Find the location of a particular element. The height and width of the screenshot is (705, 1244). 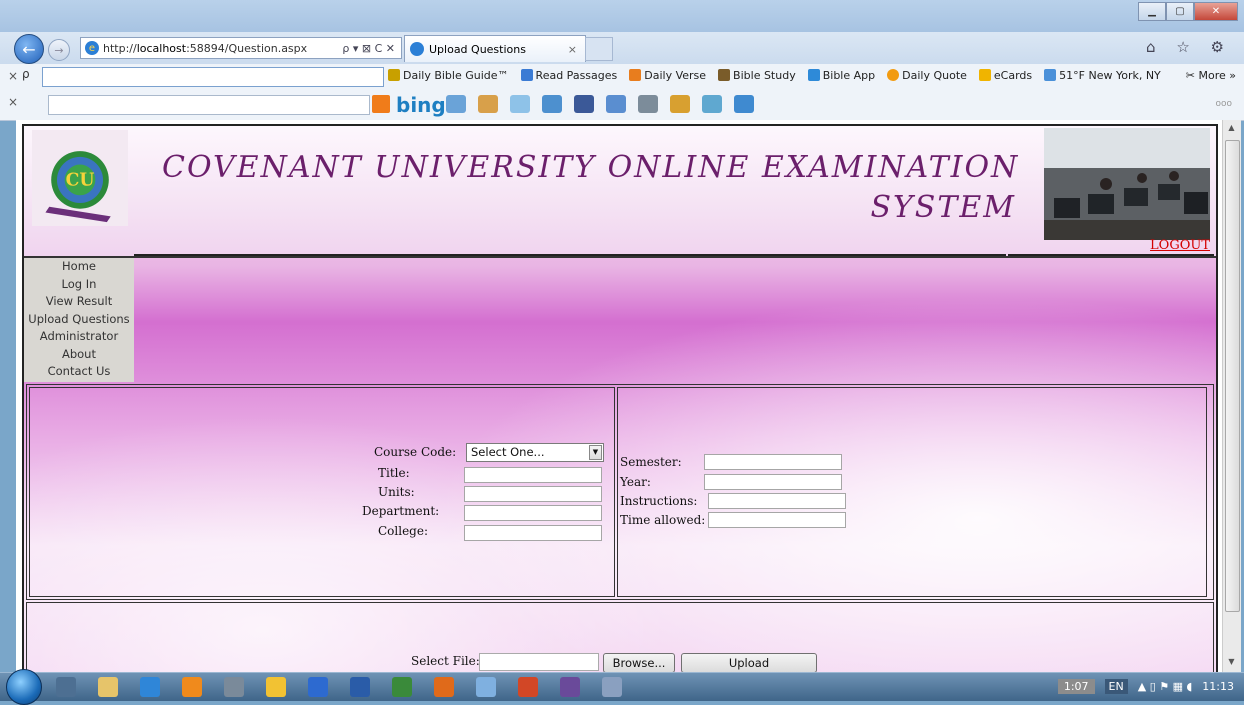

header-divider-right is located at coordinates (1111, 255).